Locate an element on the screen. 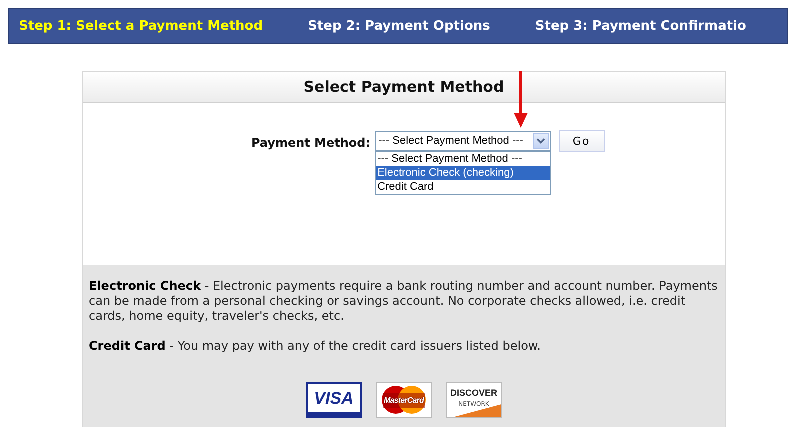 This screenshot has width=788, height=427. payment-method-dropdown: --- Select Payment Method --- is located at coordinates (462, 141).